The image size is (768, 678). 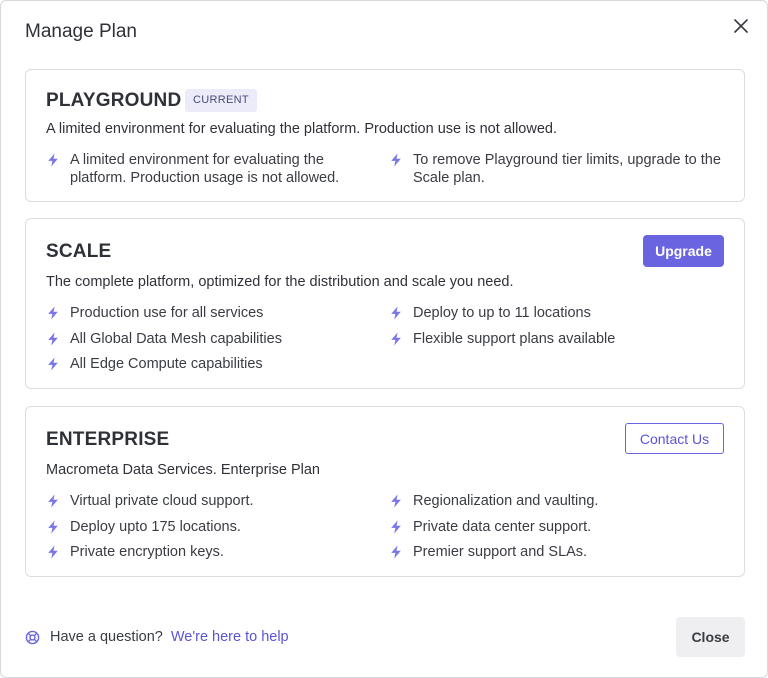 I want to click on feature-item: Virtual private cloud support., so click(x=206, y=501).